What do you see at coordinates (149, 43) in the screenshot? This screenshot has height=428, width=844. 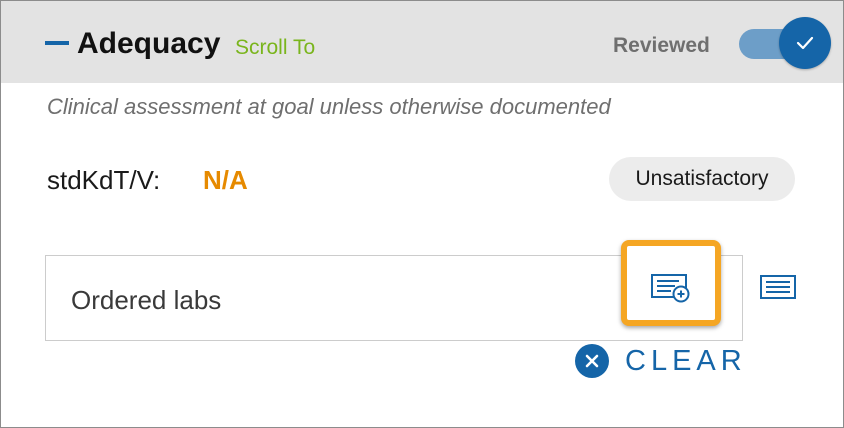 I see `section-title: Adequacy` at bounding box center [149, 43].